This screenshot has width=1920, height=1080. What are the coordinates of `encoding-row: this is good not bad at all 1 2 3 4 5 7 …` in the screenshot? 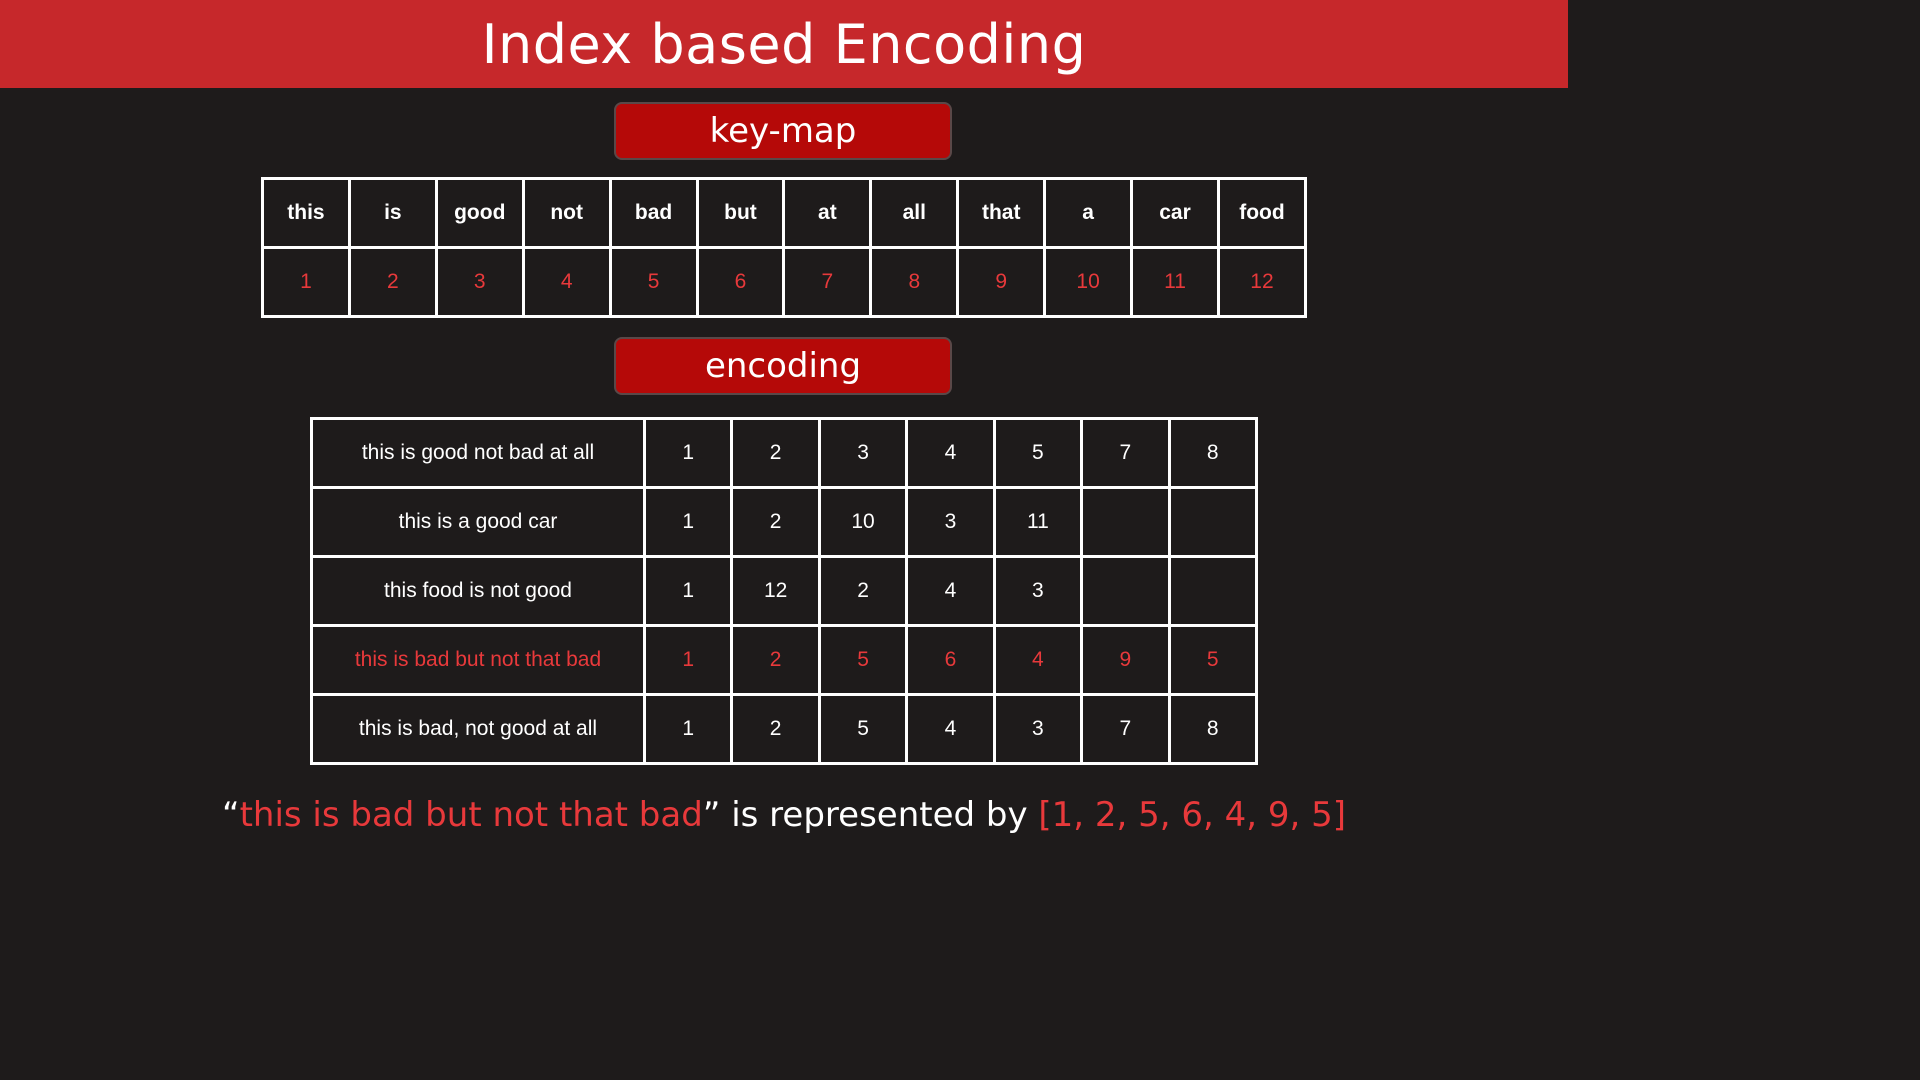 It's located at (784, 453).